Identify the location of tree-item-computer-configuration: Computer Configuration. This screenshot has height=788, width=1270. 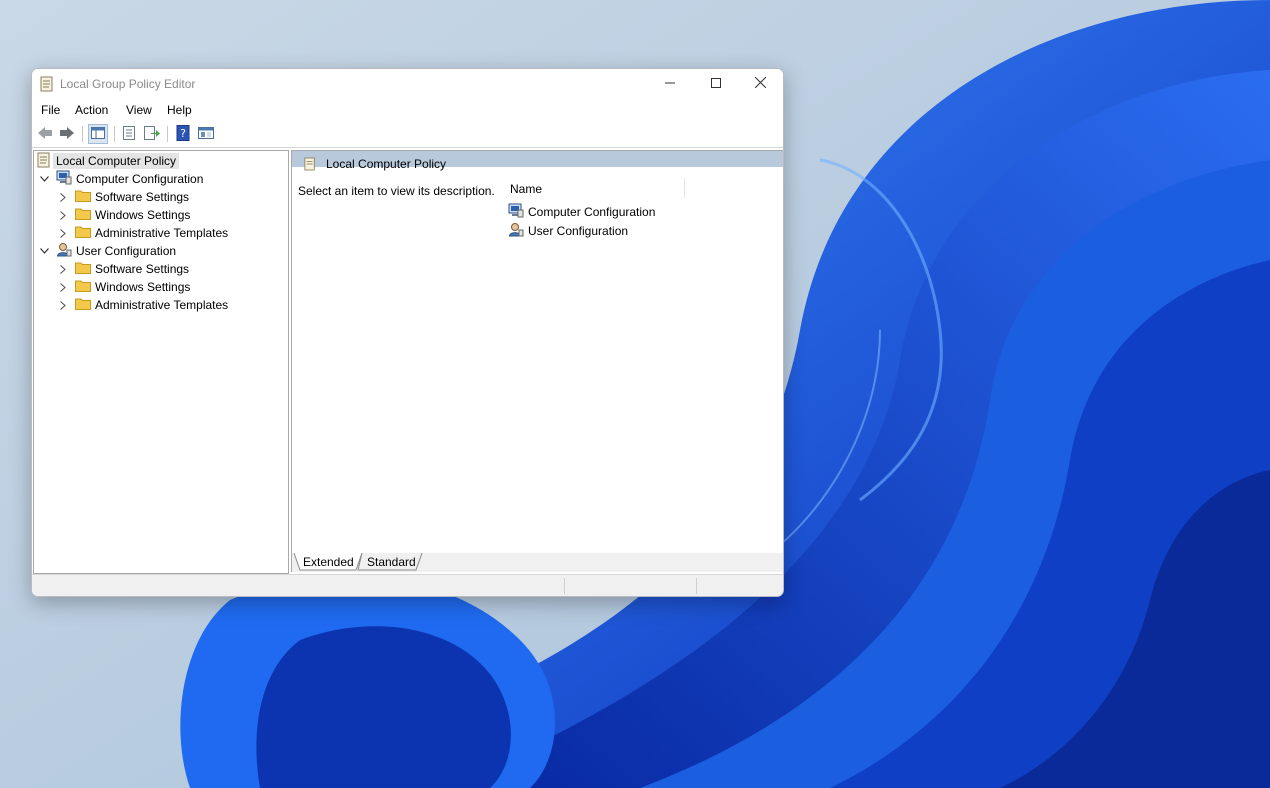
(121, 179).